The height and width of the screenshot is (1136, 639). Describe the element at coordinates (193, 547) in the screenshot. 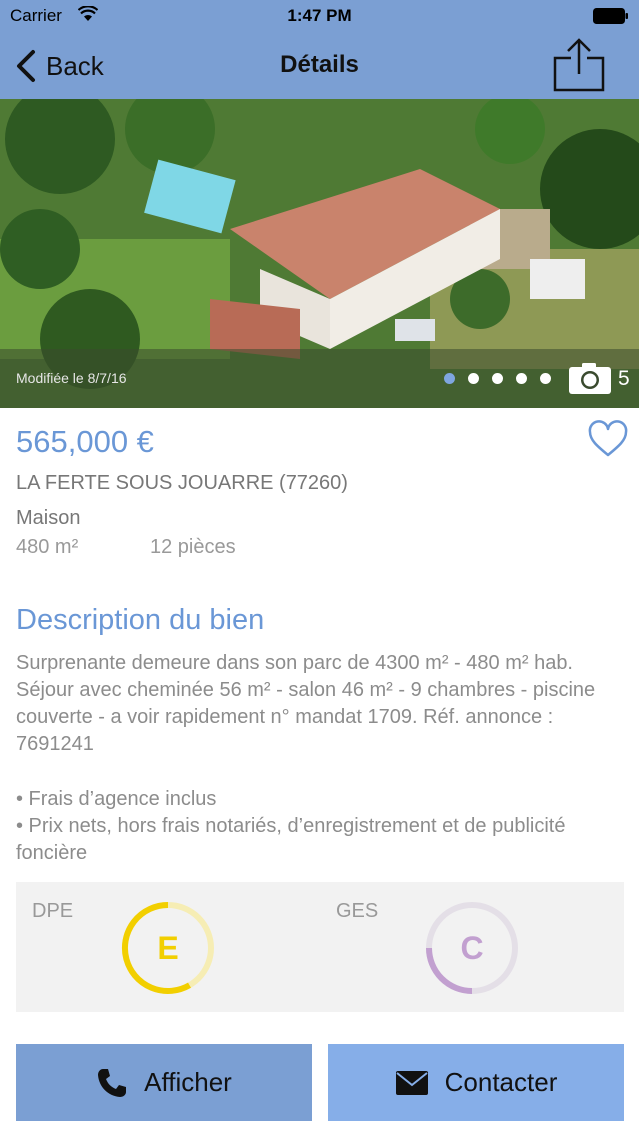

I see `property-rooms: 12 pièces` at that location.